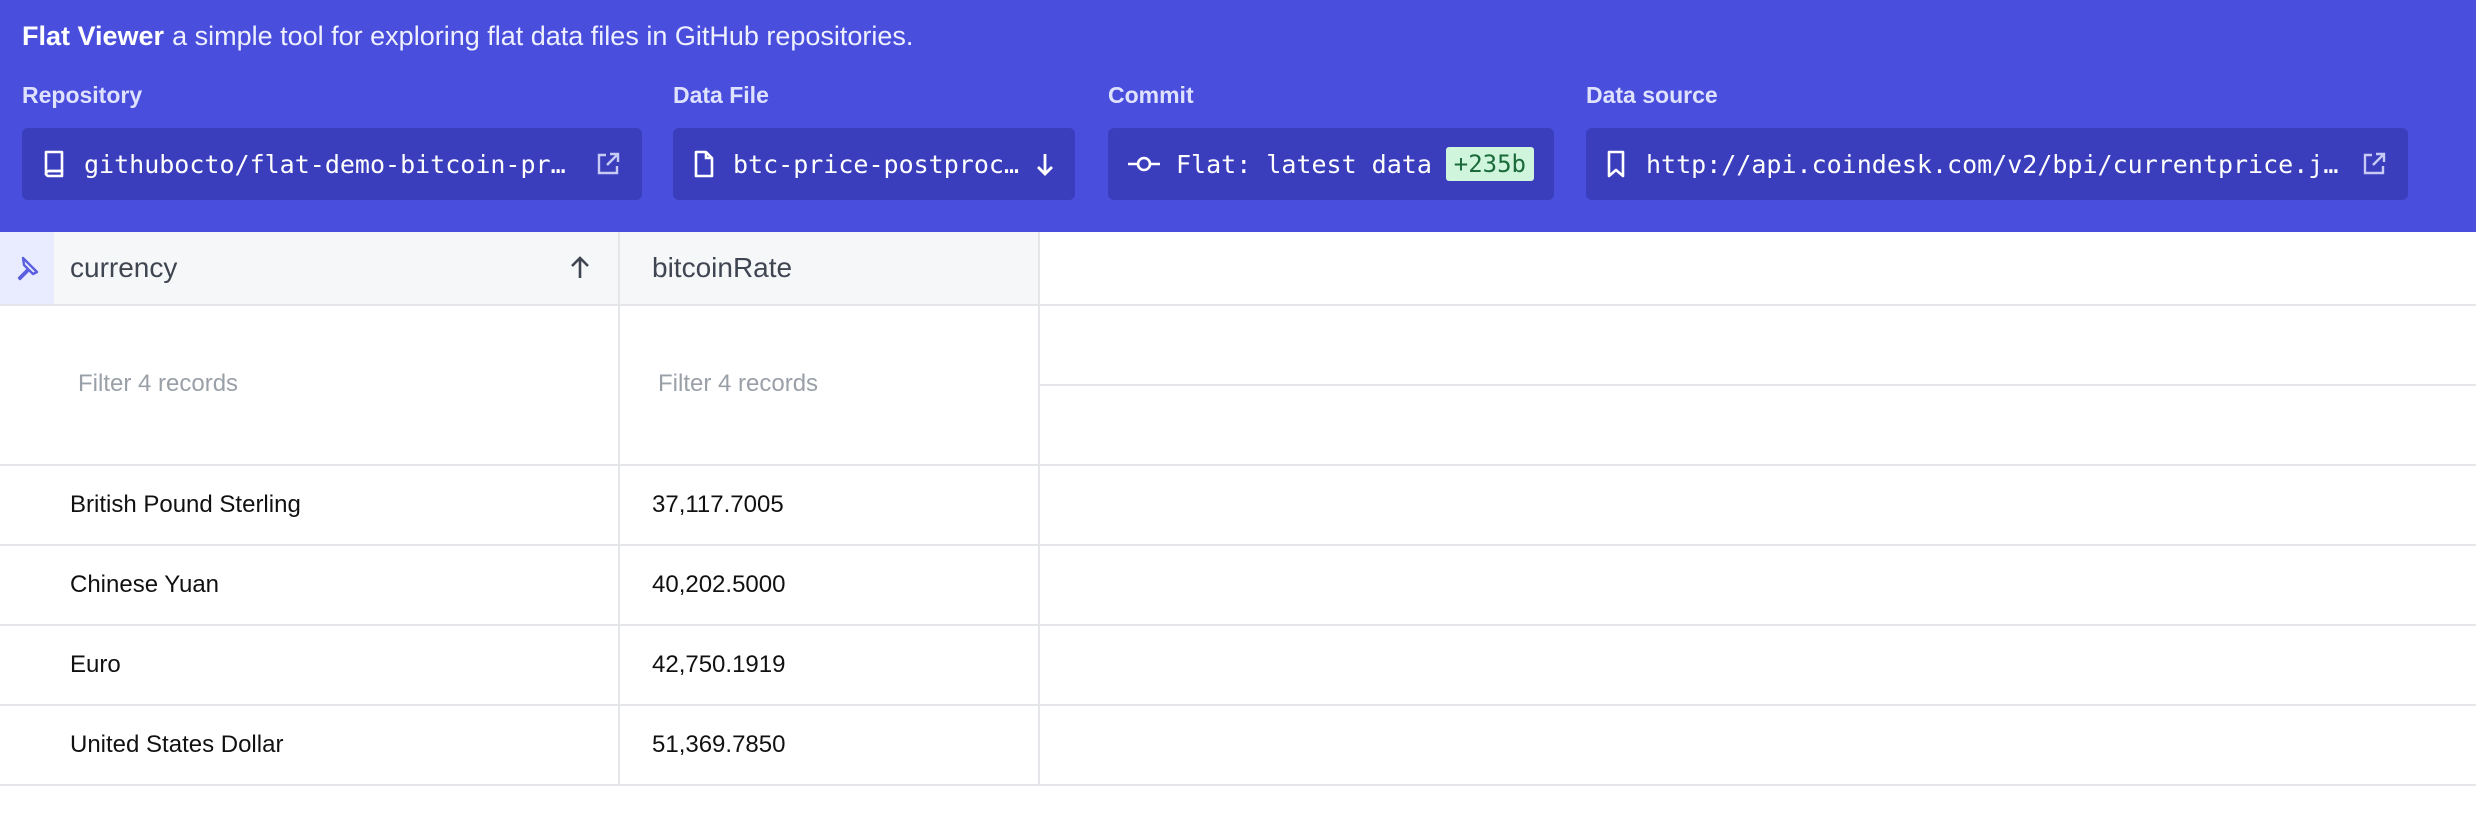  I want to click on table-row: United States Dollar 51,369.7850, so click(1238, 746).